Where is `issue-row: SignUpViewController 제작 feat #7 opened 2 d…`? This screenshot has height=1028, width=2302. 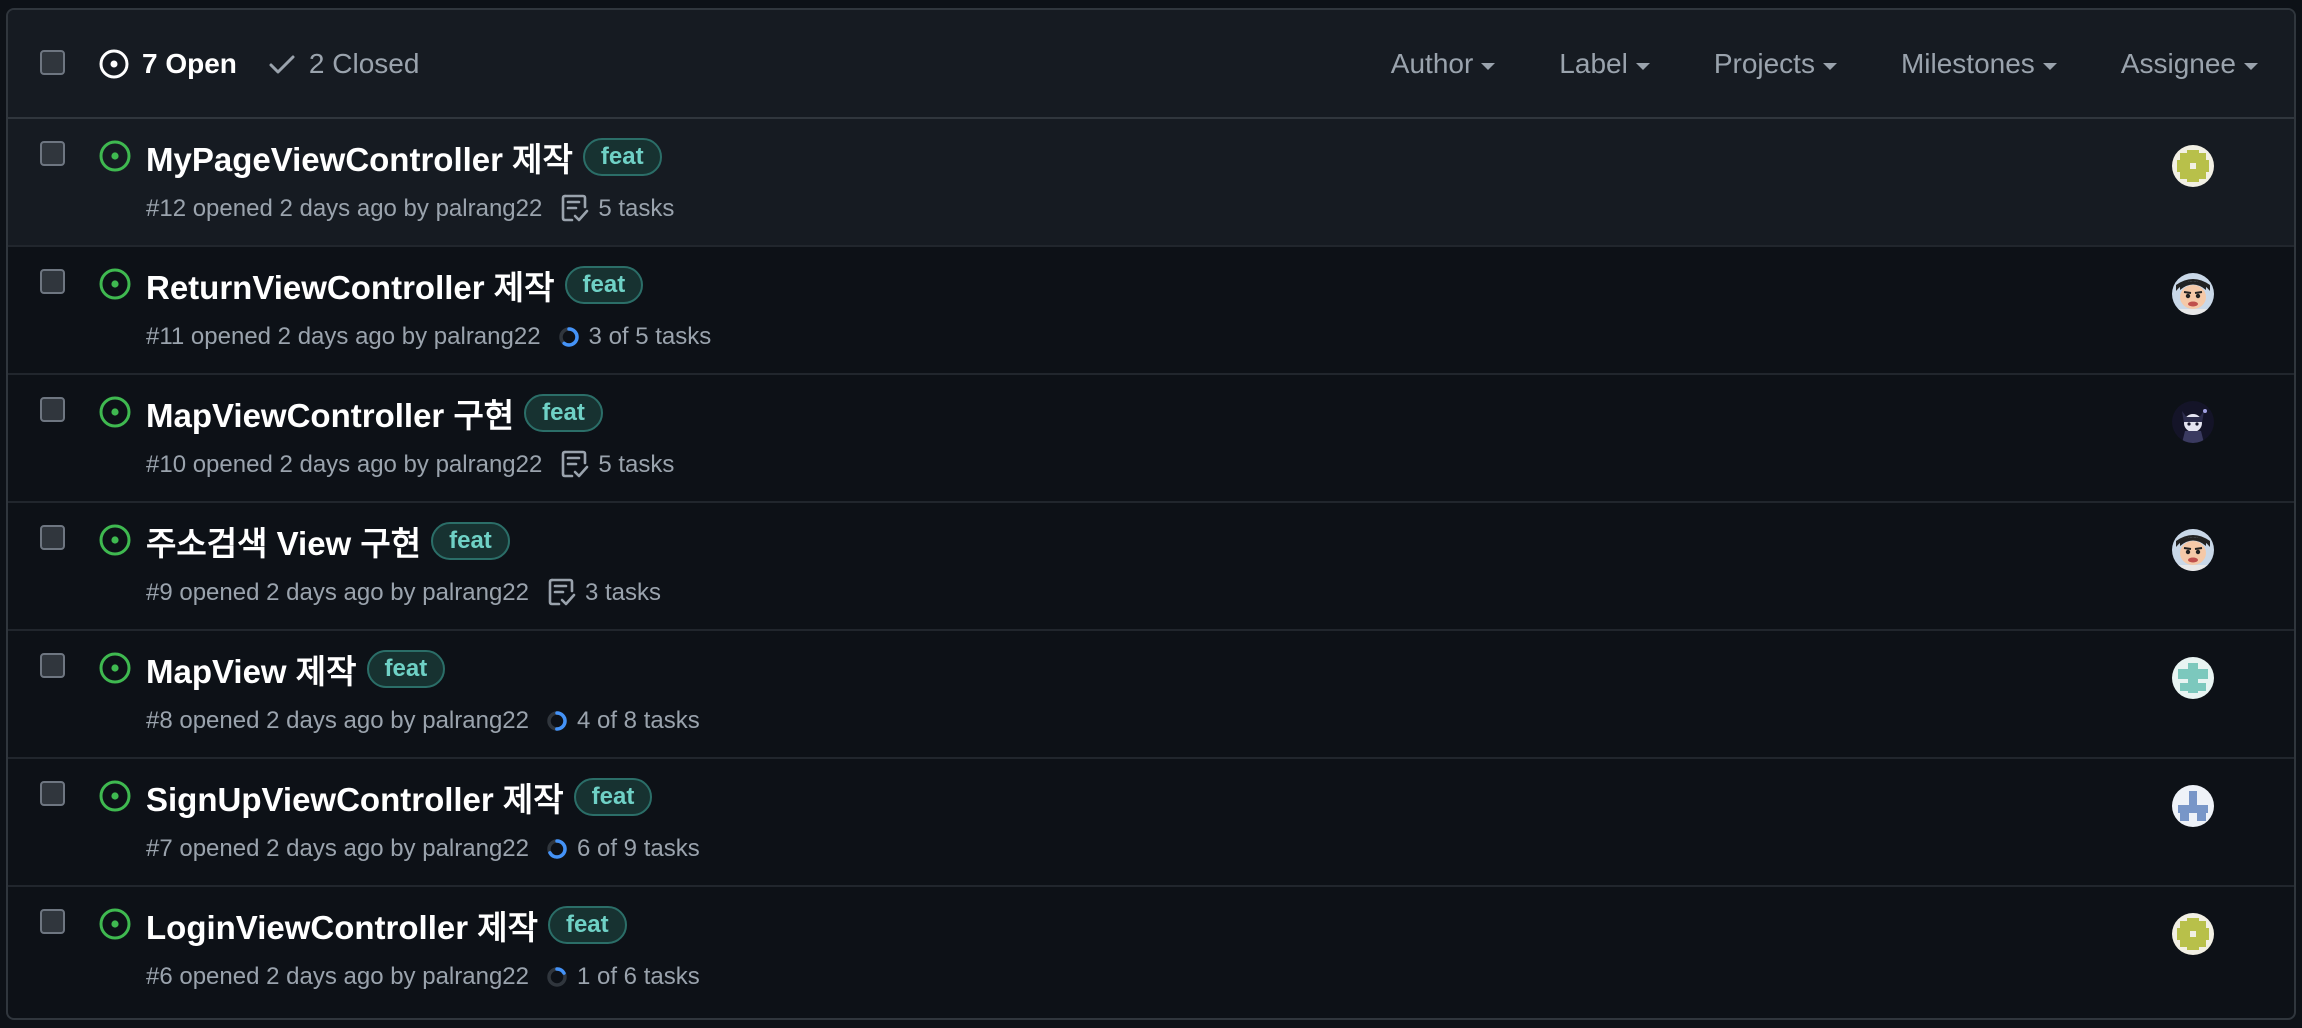 issue-row: SignUpViewController 제작 feat #7 opened 2 d… is located at coordinates (1151, 823).